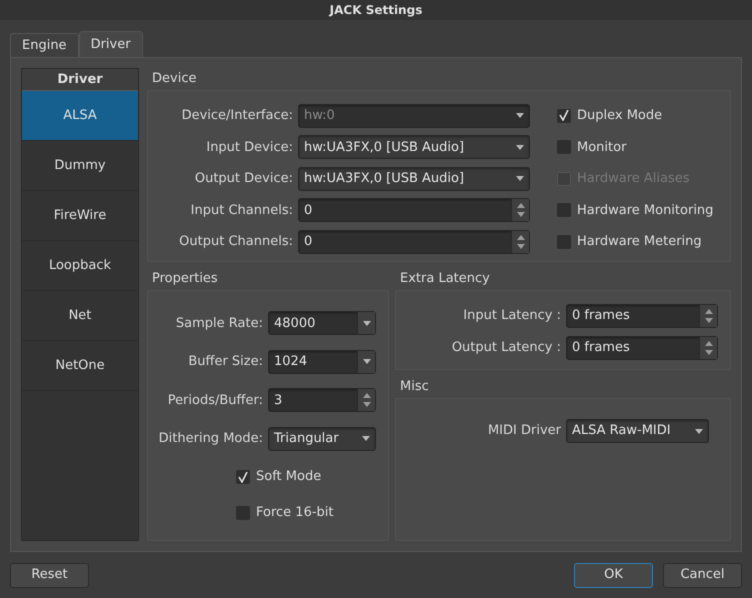 The height and width of the screenshot is (598, 752). Describe the element at coordinates (174, 79) in the screenshot. I see `group-title: Device` at that location.